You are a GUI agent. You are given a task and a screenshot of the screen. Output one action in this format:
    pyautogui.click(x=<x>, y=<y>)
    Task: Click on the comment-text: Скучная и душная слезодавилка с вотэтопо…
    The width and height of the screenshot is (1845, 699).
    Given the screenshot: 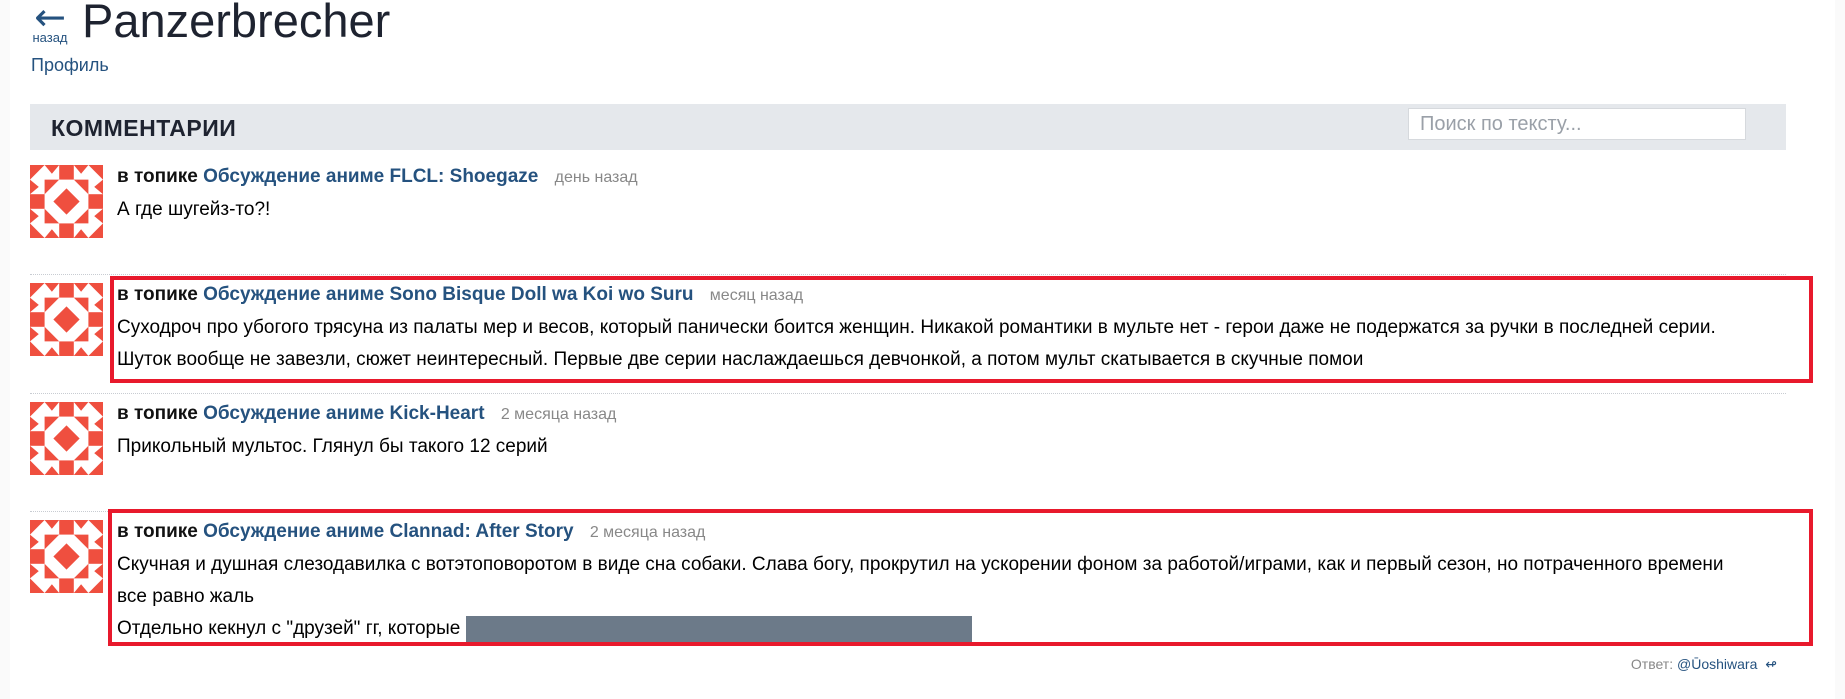 What is the action you would take?
    pyautogui.click(x=941, y=597)
    